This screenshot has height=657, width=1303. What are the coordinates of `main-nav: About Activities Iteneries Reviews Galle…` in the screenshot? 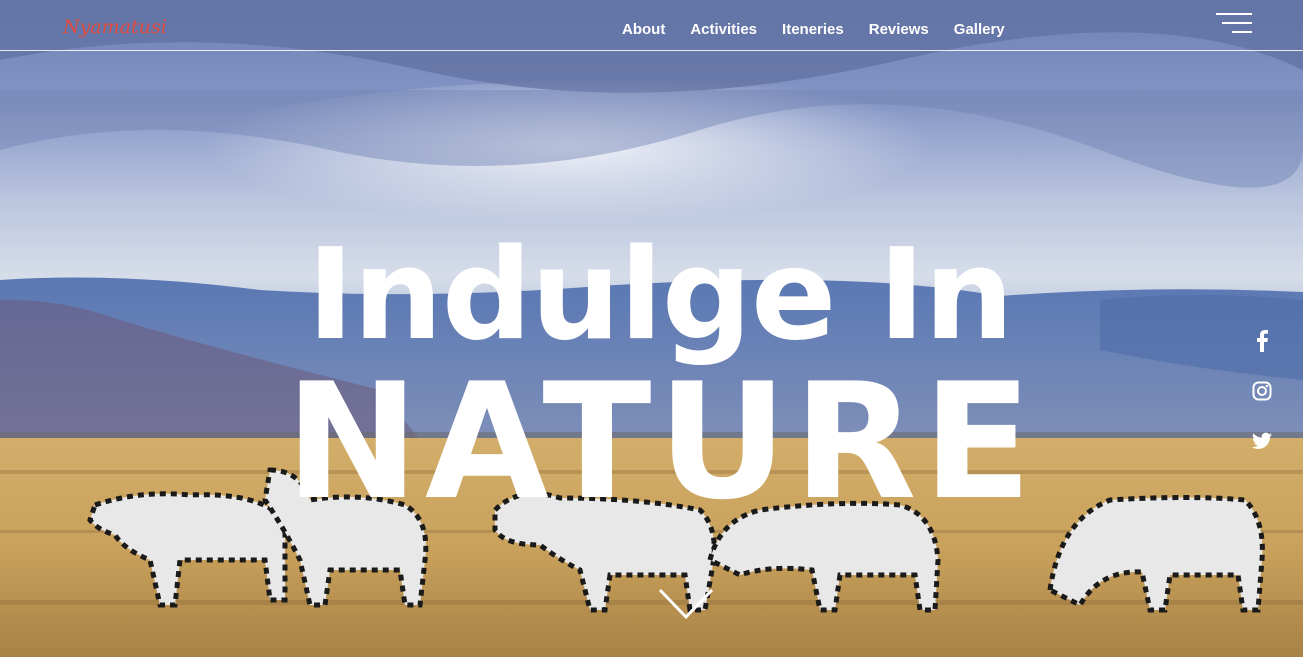 It's located at (826, 29).